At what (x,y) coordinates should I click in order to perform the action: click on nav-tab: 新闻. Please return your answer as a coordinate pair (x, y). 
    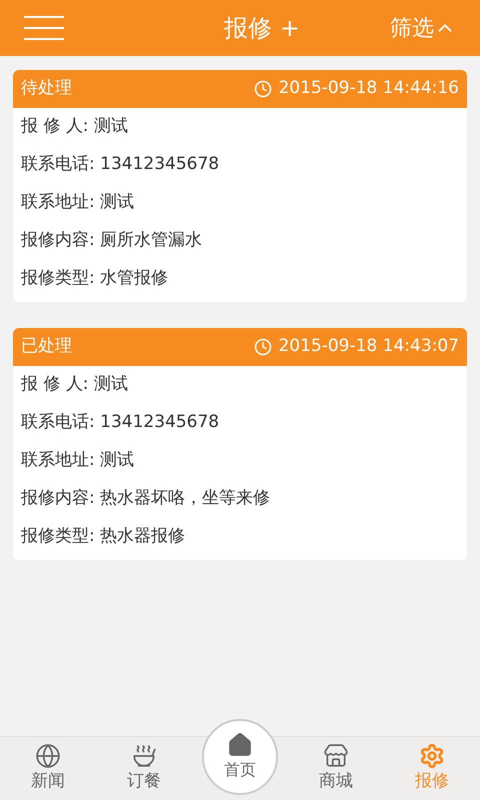
    Looking at the image, I should click on (48, 768).